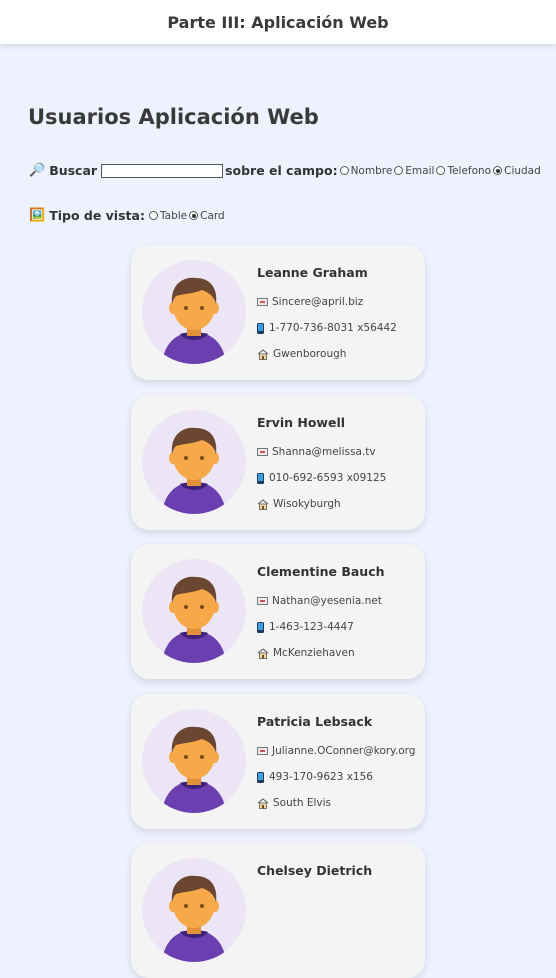 The image size is (556, 978). What do you see at coordinates (327, 601) in the screenshot?
I see `user-email: Nathan@yesenia.net` at bounding box center [327, 601].